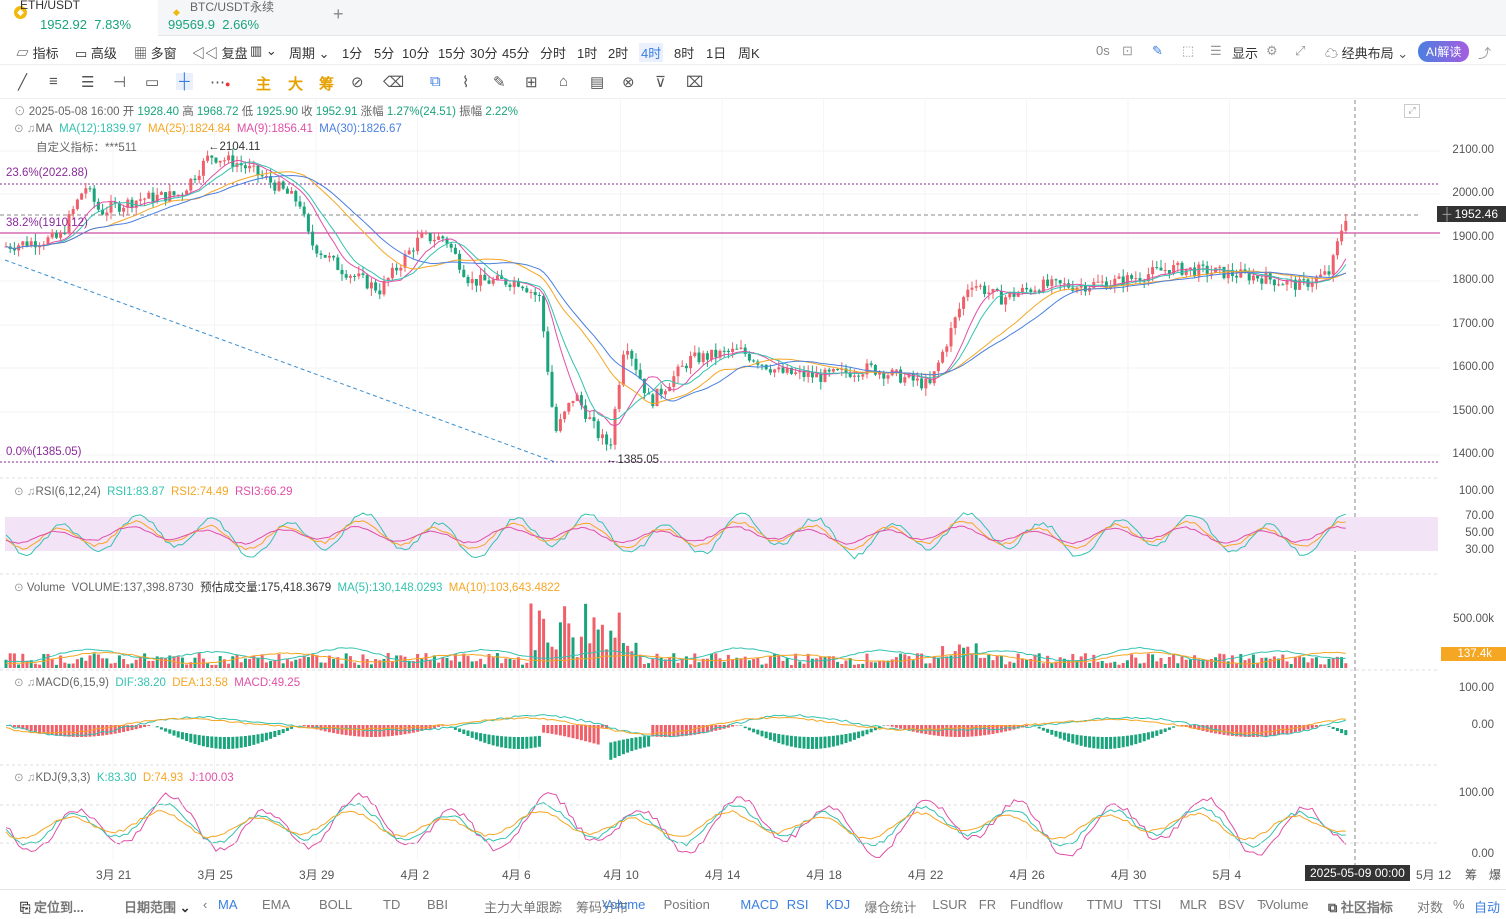 The height and width of the screenshot is (919, 1506). Describe the element at coordinates (651, 52) in the screenshot. I see `interval-9: 4时` at that location.